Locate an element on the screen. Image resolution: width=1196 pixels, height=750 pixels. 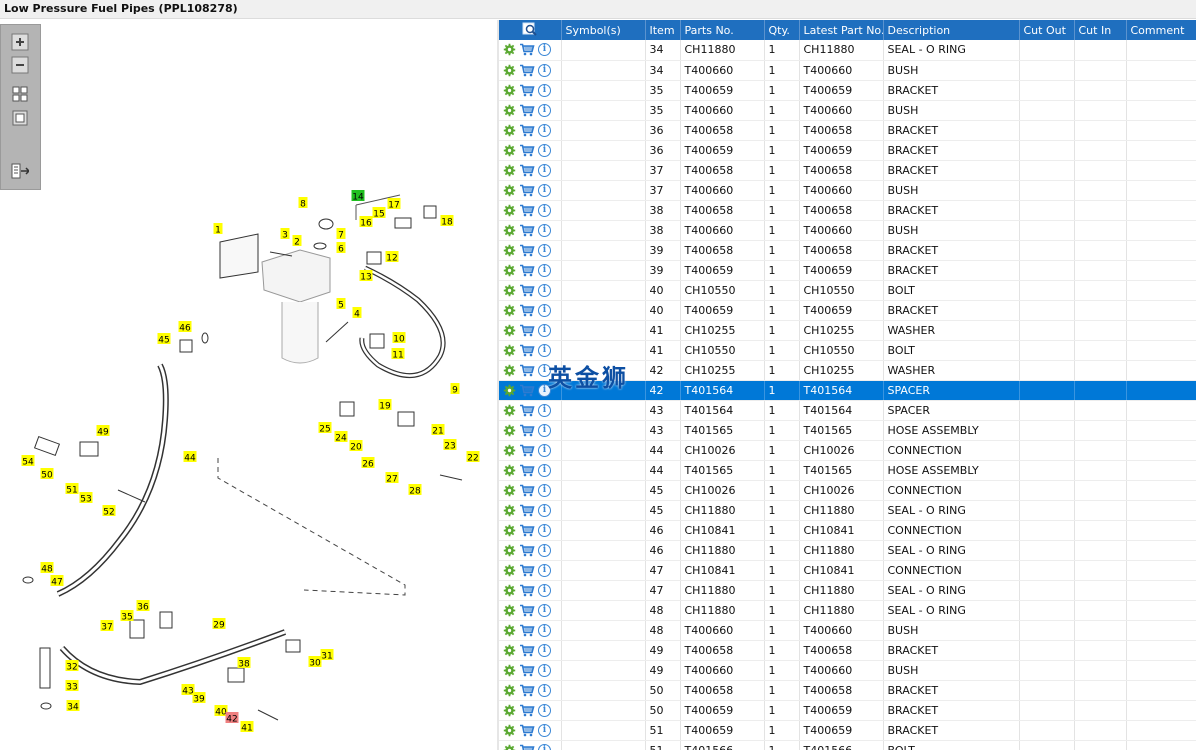
callout-3: 3 is located at coordinates (285, 234).